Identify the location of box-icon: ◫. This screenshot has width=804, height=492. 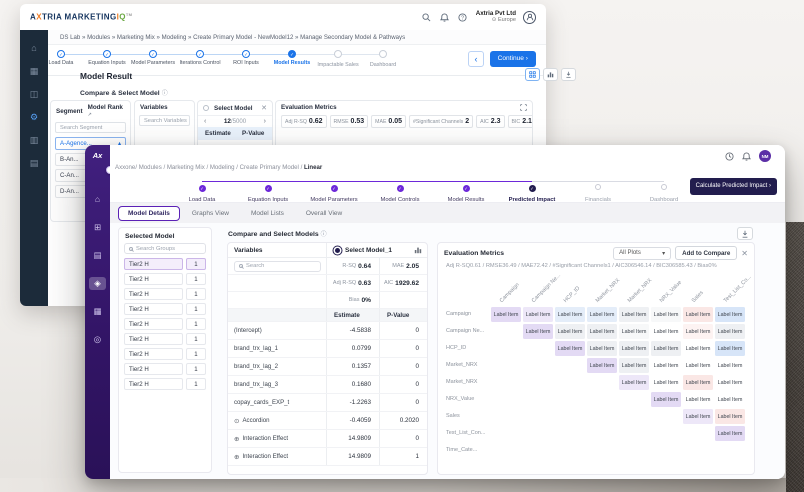
(34, 94).